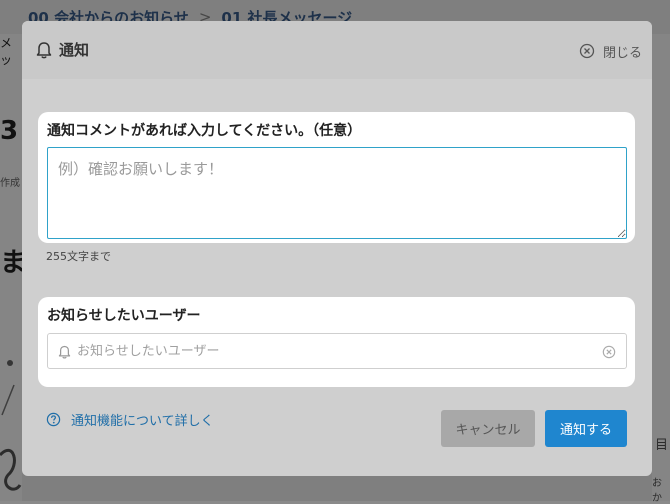 This screenshot has width=670, height=504. What do you see at coordinates (142, 421) in the screenshot?
I see `help-link-label: 通知機能について詳しく` at bounding box center [142, 421].